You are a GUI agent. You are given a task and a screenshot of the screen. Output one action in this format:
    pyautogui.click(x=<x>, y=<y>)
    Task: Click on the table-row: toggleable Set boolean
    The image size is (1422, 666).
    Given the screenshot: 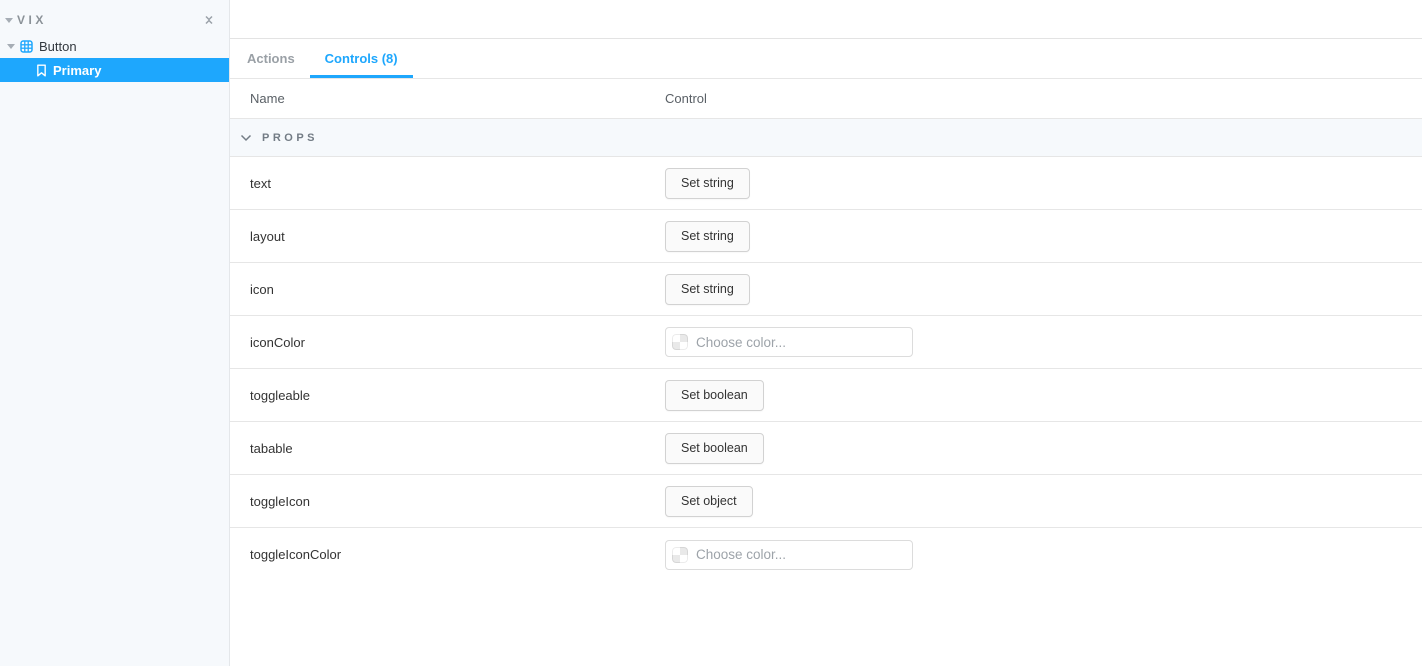 What is the action you would take?
    pyautogui.click(x=826, y=395)
    